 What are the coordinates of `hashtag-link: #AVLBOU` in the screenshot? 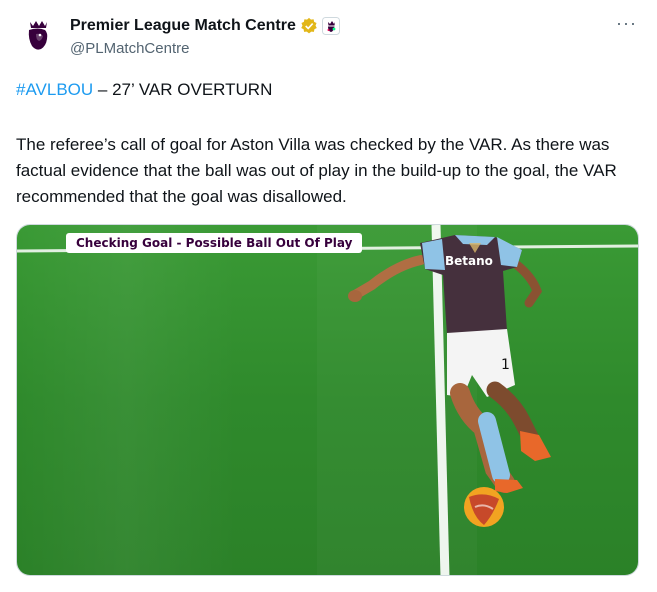 It's located at (54, 89).